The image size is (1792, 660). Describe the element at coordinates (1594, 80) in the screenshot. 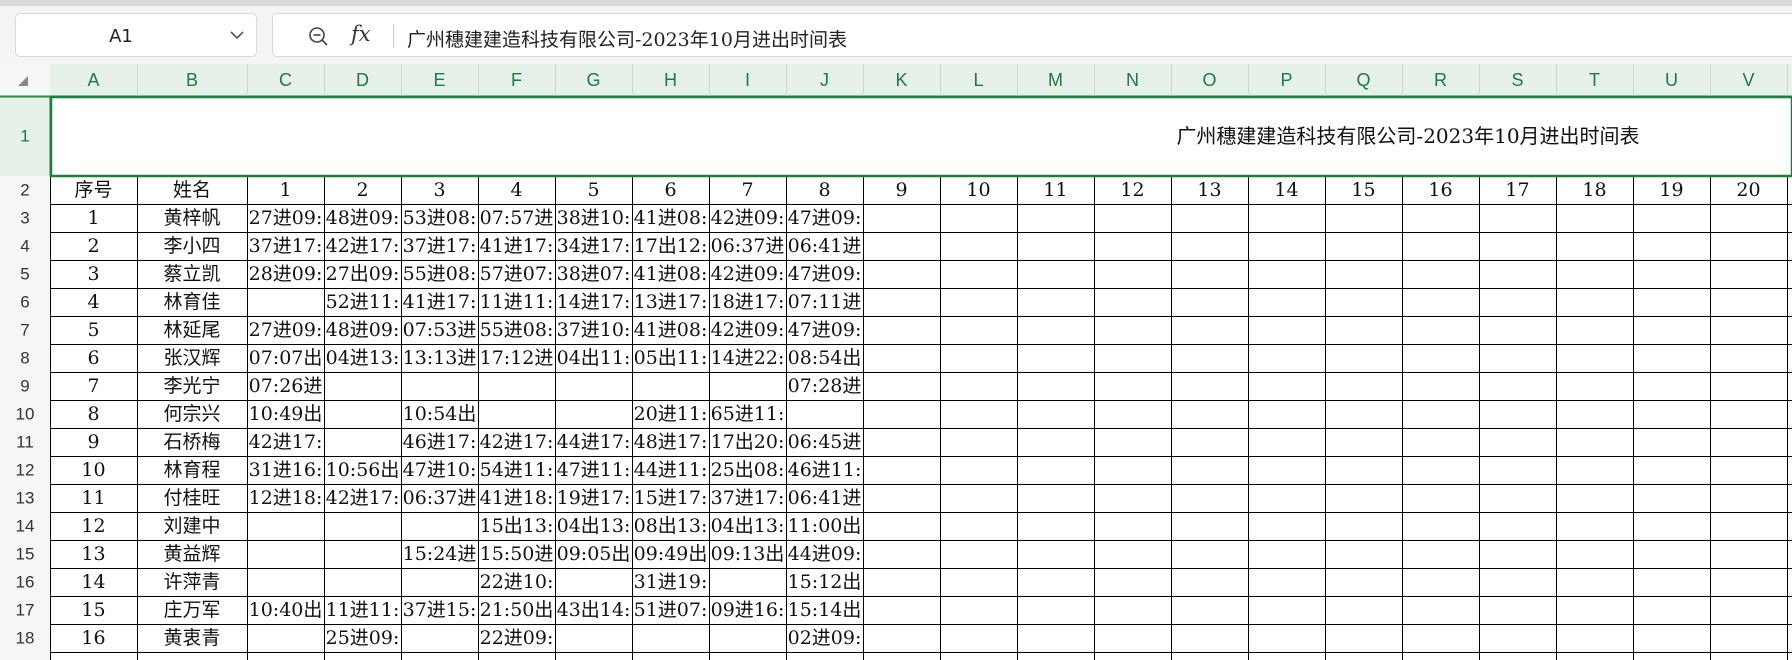

I see `column-header-t: T` at that location.